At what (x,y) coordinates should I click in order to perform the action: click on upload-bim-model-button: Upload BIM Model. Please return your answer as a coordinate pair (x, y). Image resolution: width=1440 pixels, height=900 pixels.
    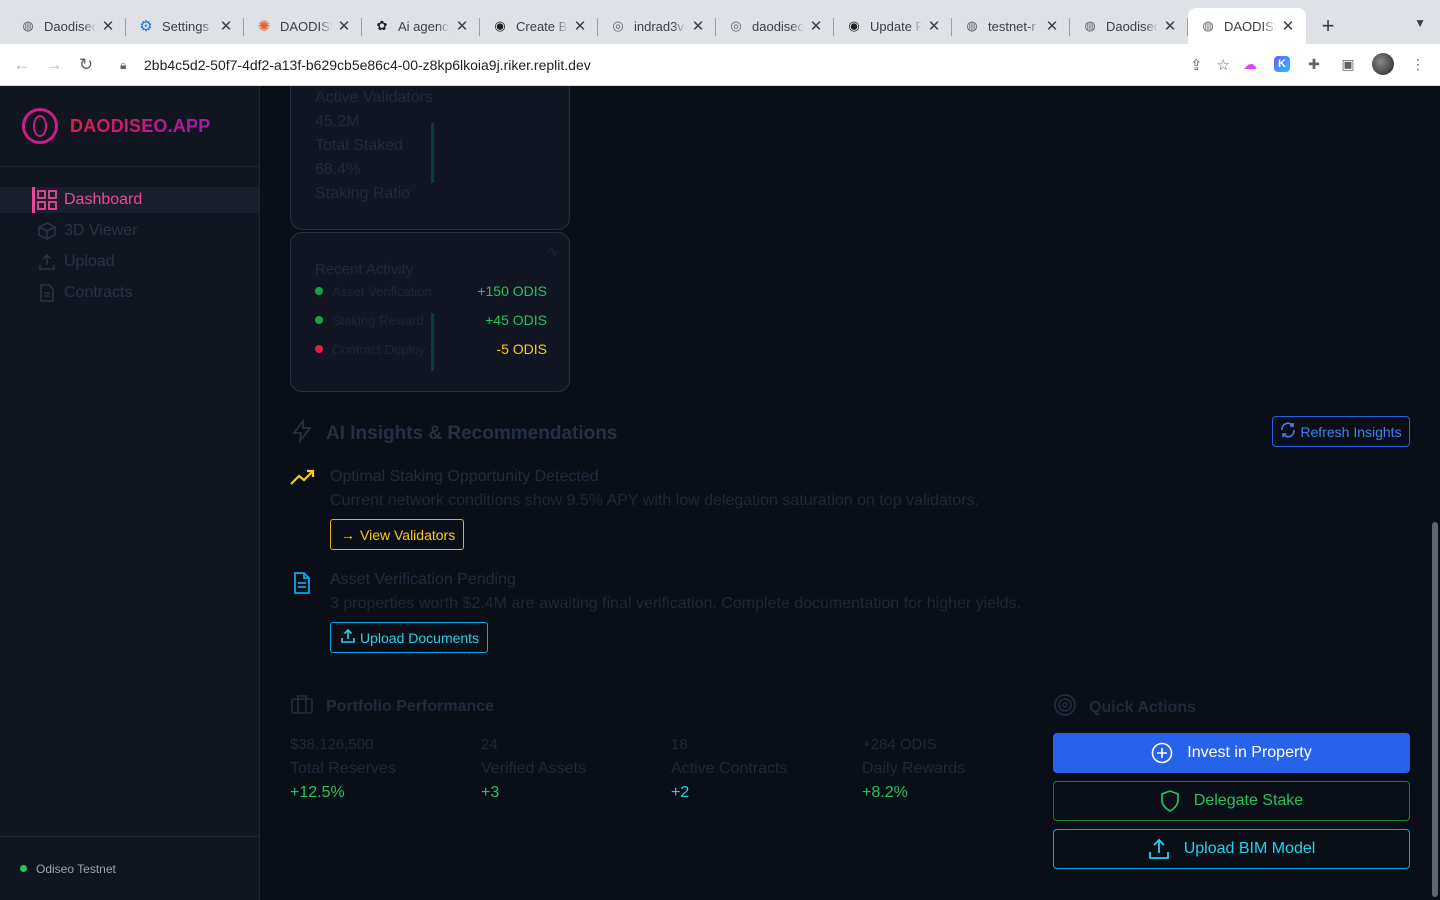
    Looking at the image, I should click on (1231, 849).